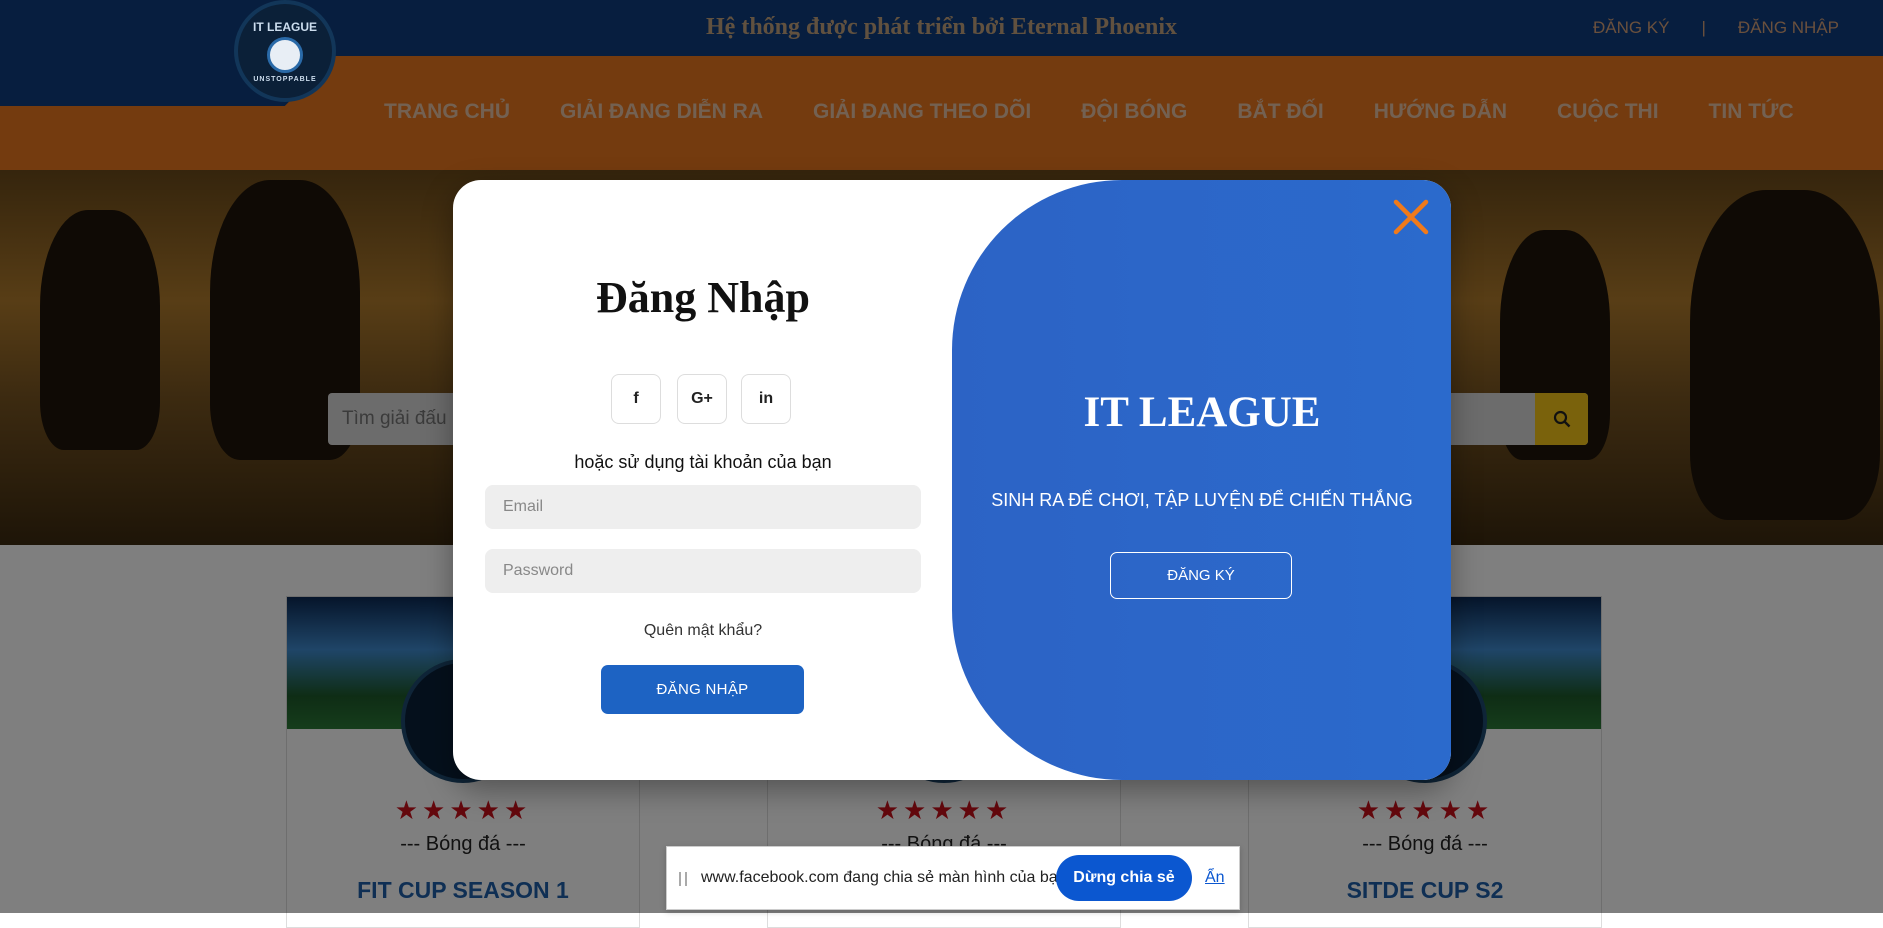  I want to click on linkedin-login-button: in, so click(766, 399).